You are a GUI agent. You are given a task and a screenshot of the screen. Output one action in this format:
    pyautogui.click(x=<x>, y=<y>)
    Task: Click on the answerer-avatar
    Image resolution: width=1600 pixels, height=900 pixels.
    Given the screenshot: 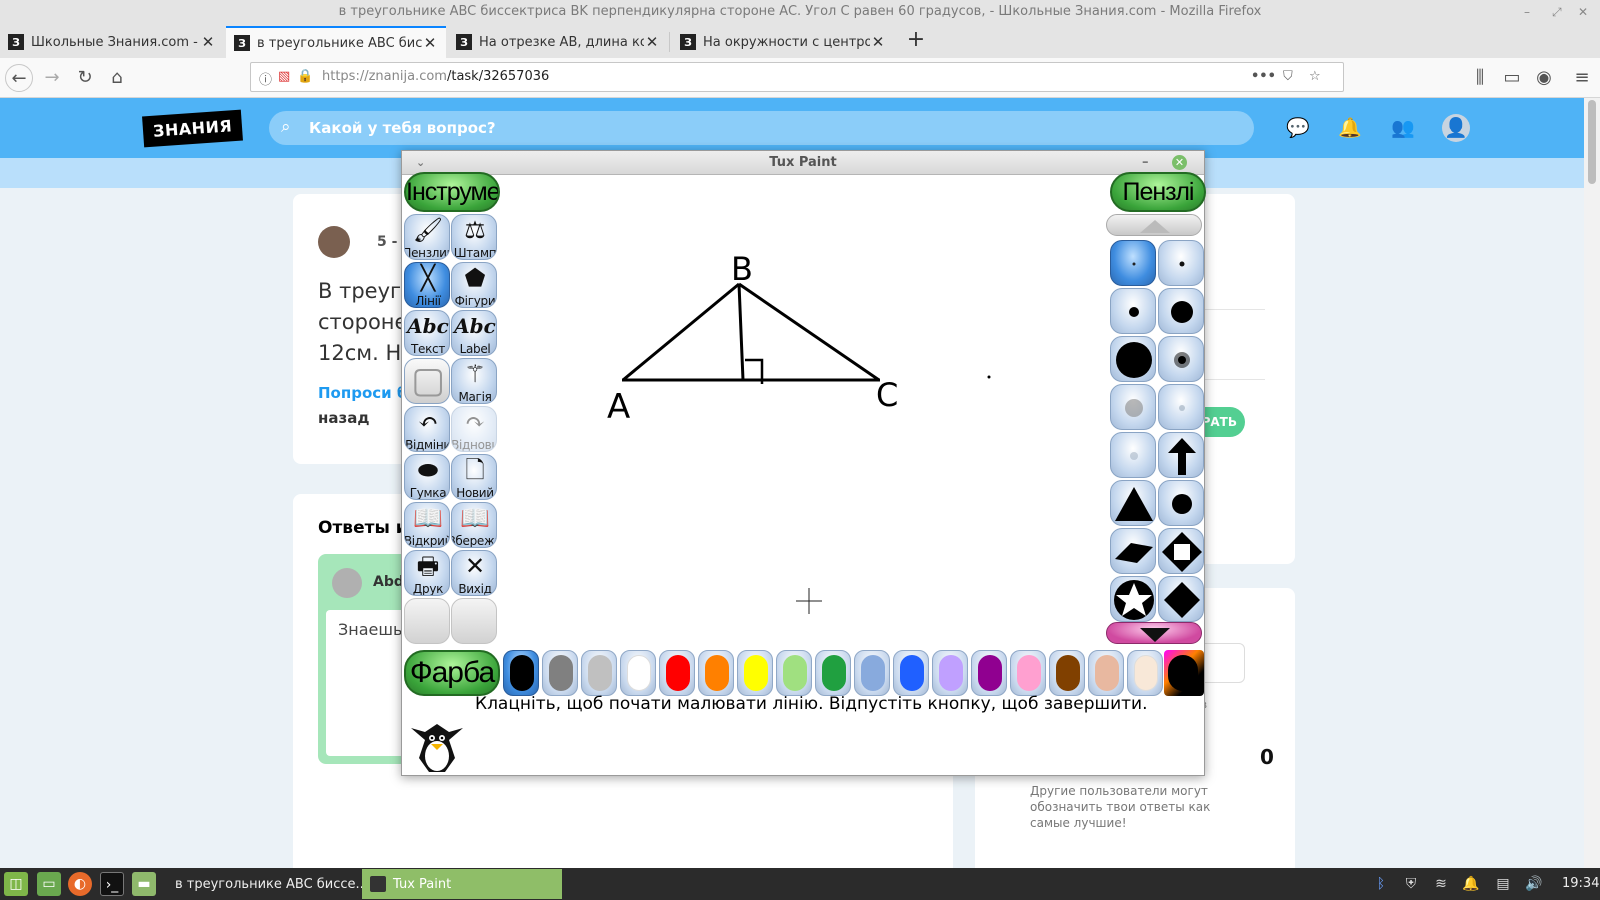 What is the action you would take?
    pyautogui.click(x=347, y=583)
    